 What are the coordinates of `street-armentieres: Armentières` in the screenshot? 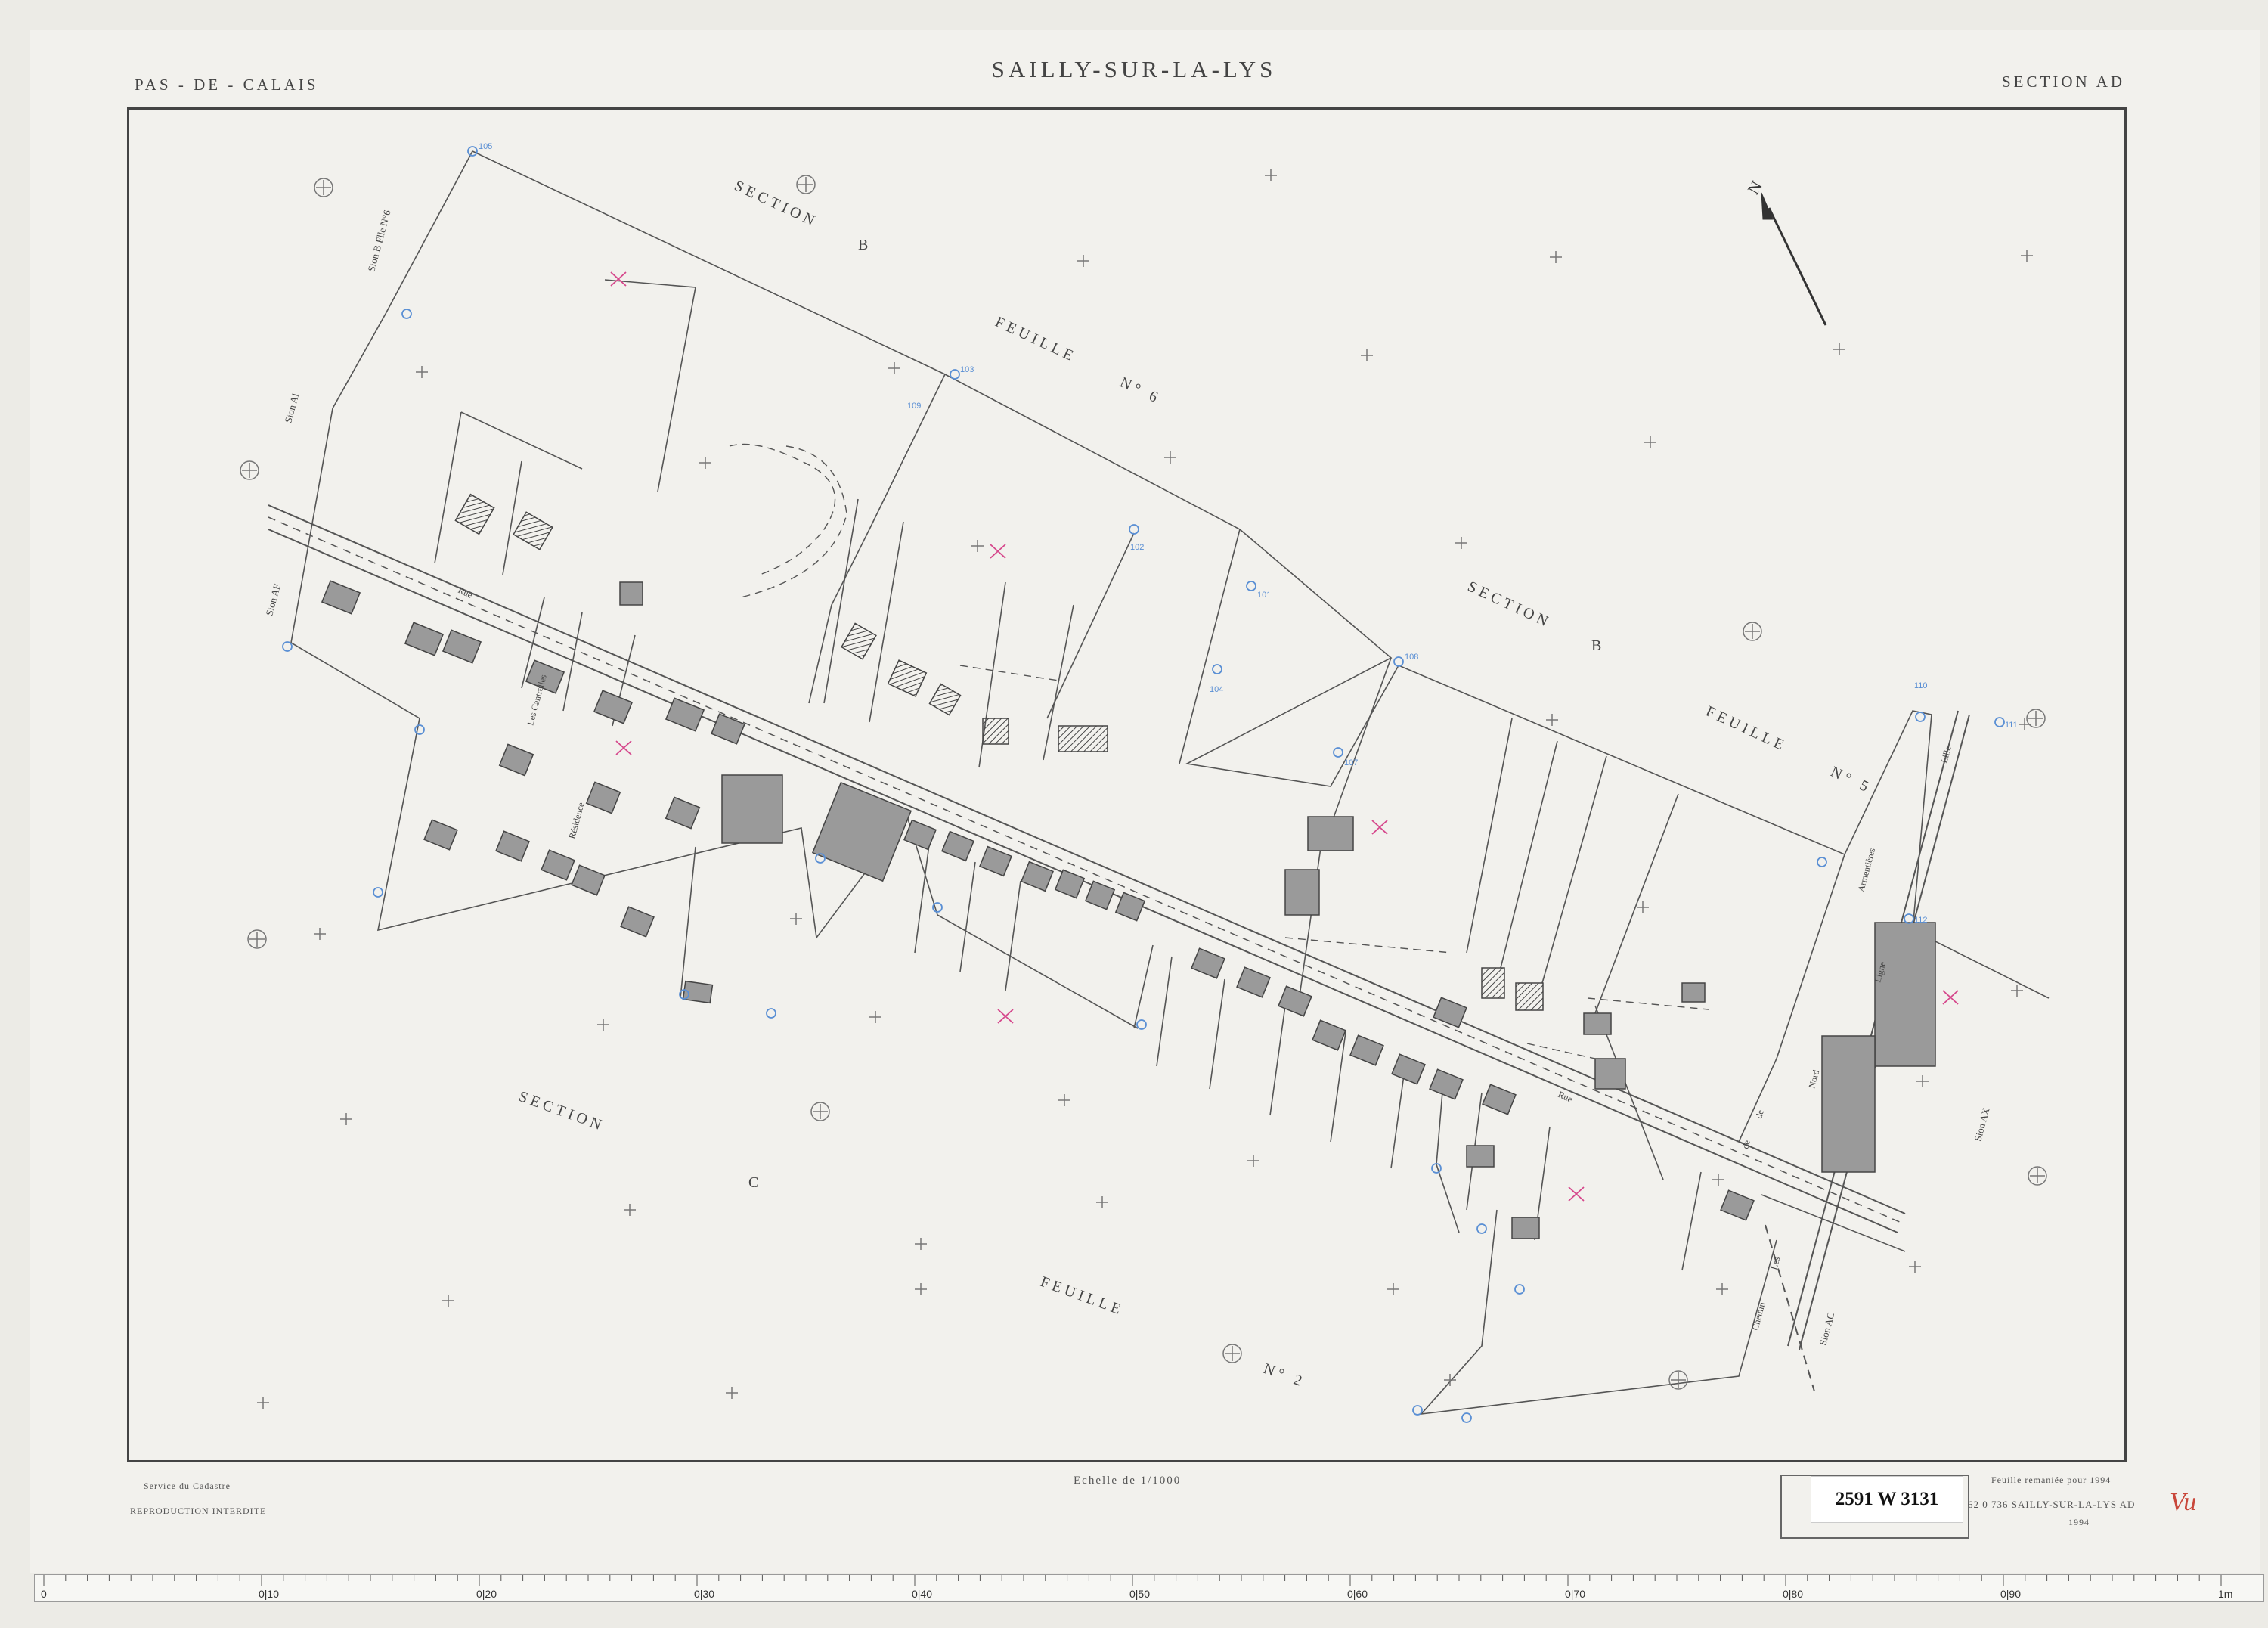 It's located at (1866, 870).